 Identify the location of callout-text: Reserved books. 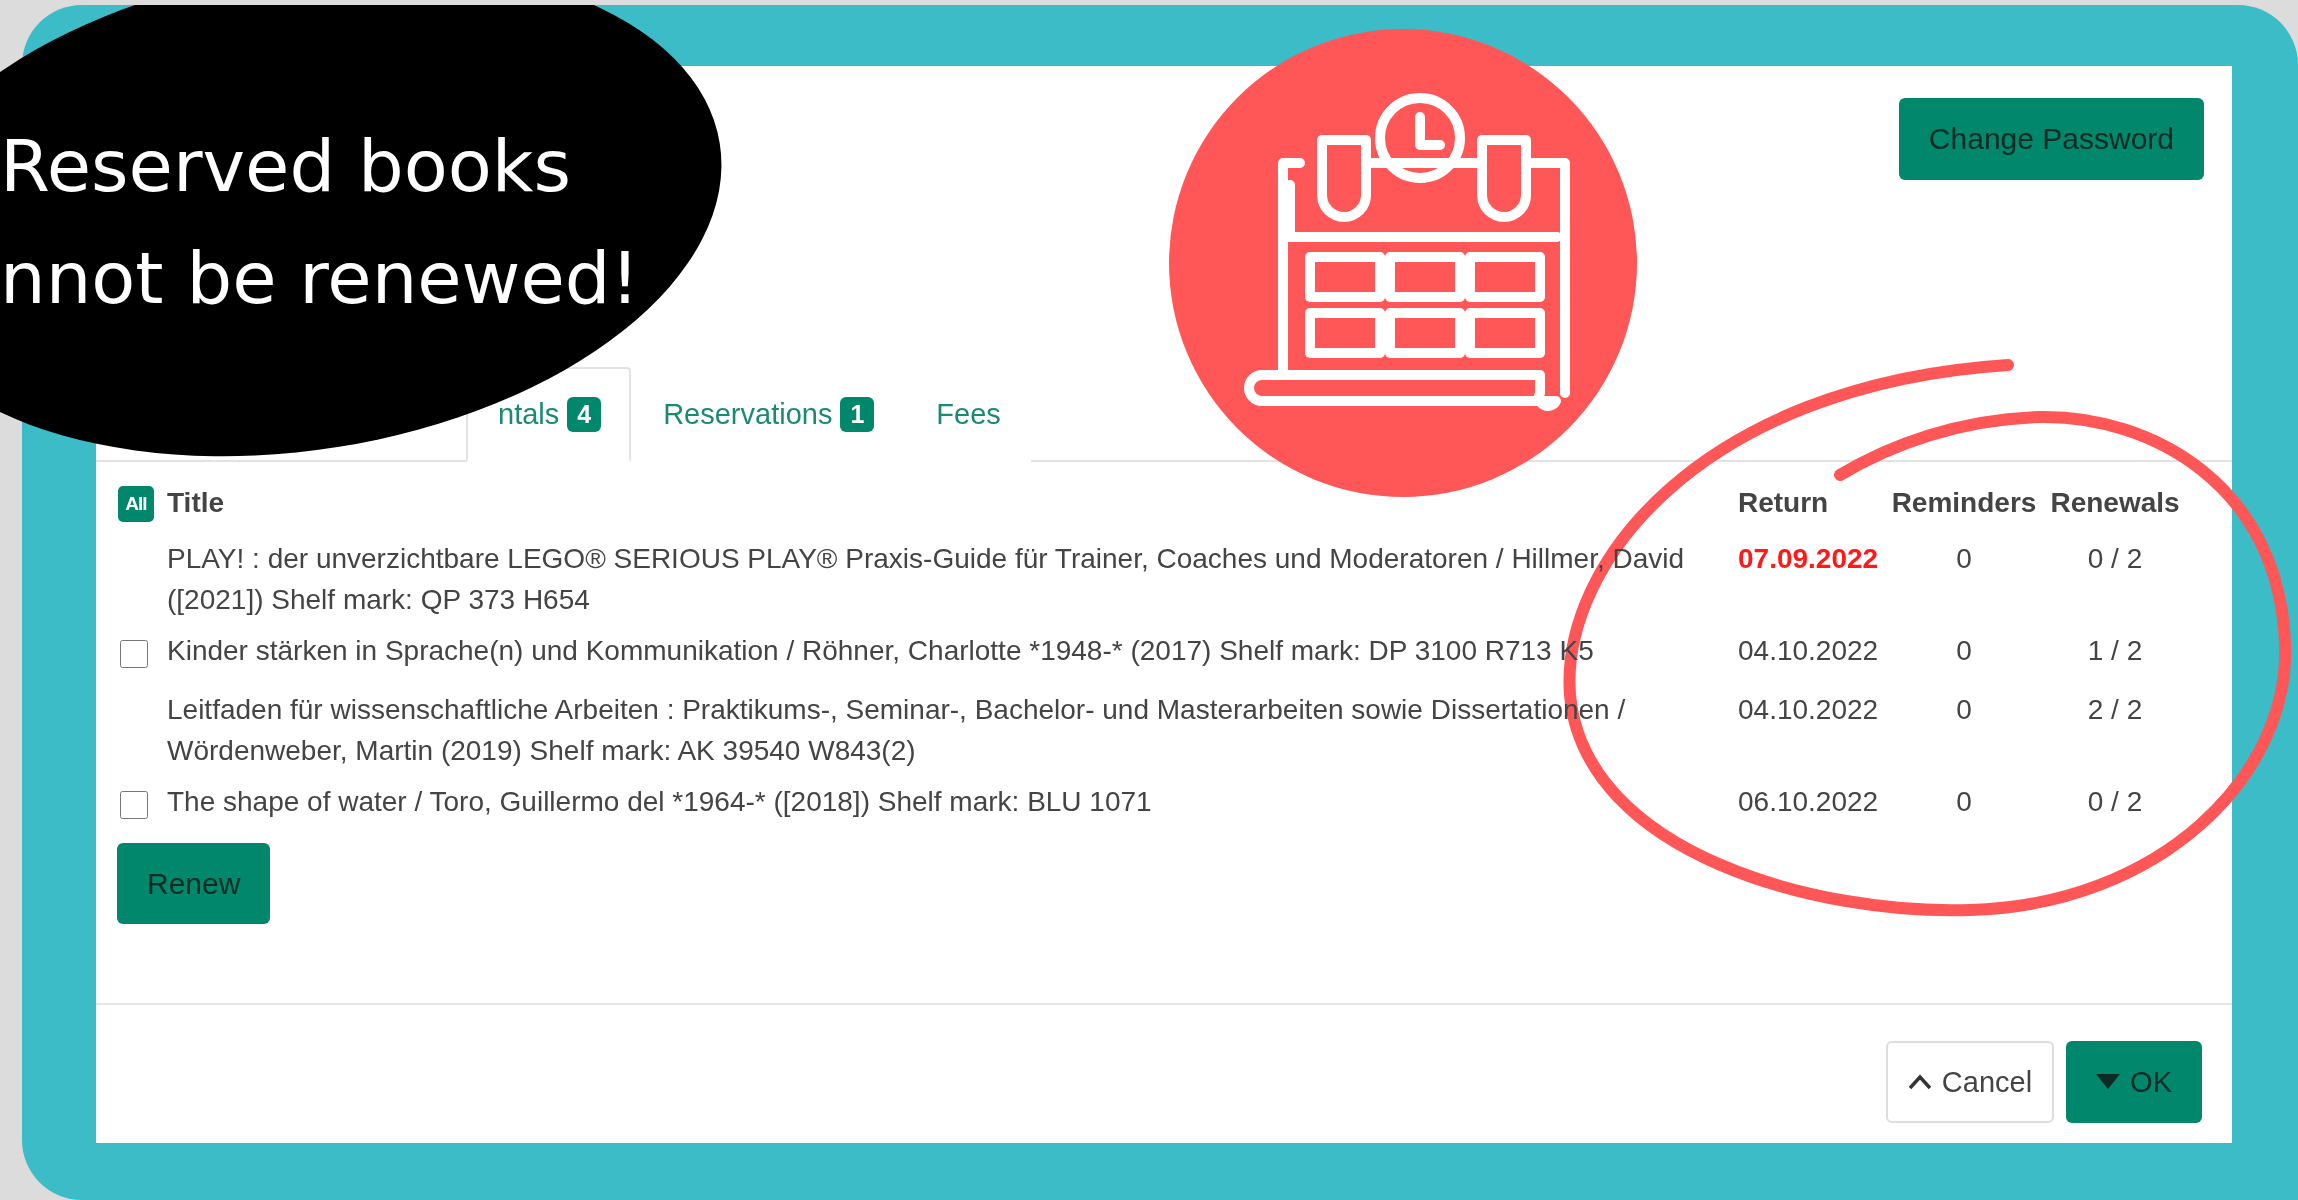
(285, 166).